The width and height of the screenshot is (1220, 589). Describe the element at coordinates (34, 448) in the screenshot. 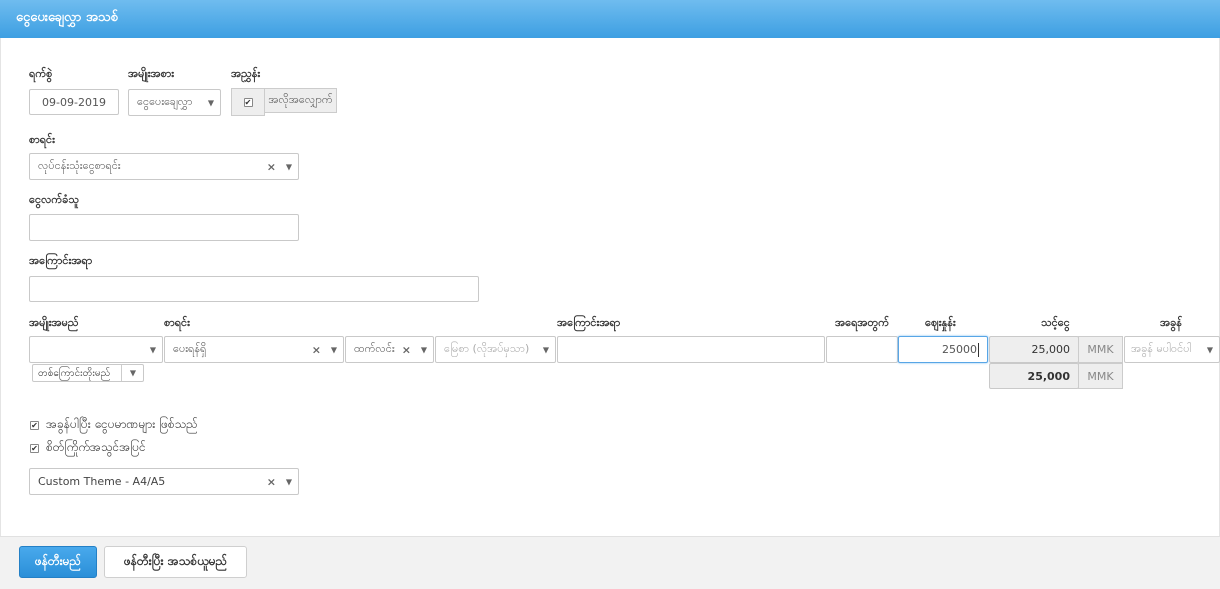

I see `print-checkbox: ✔` at that location.